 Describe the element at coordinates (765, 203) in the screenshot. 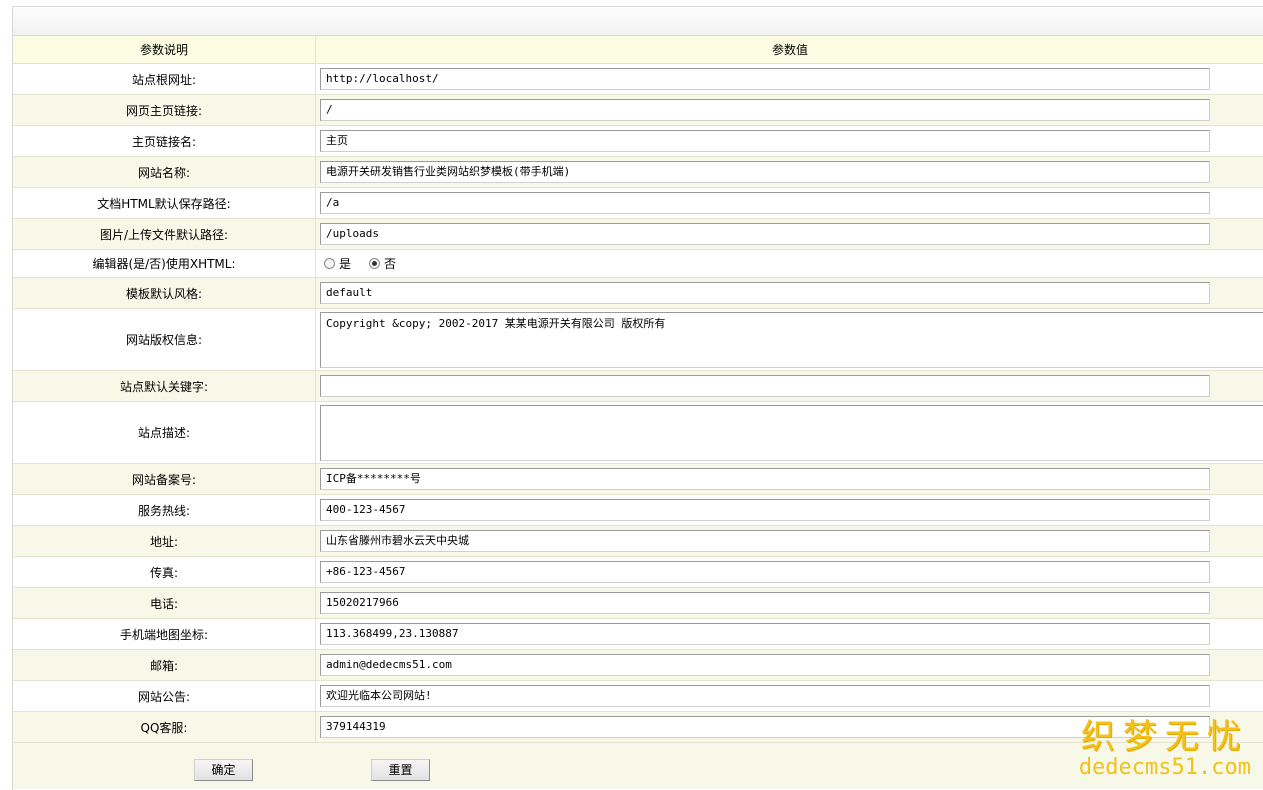

I see `html-save-path-input: /a` at that location.